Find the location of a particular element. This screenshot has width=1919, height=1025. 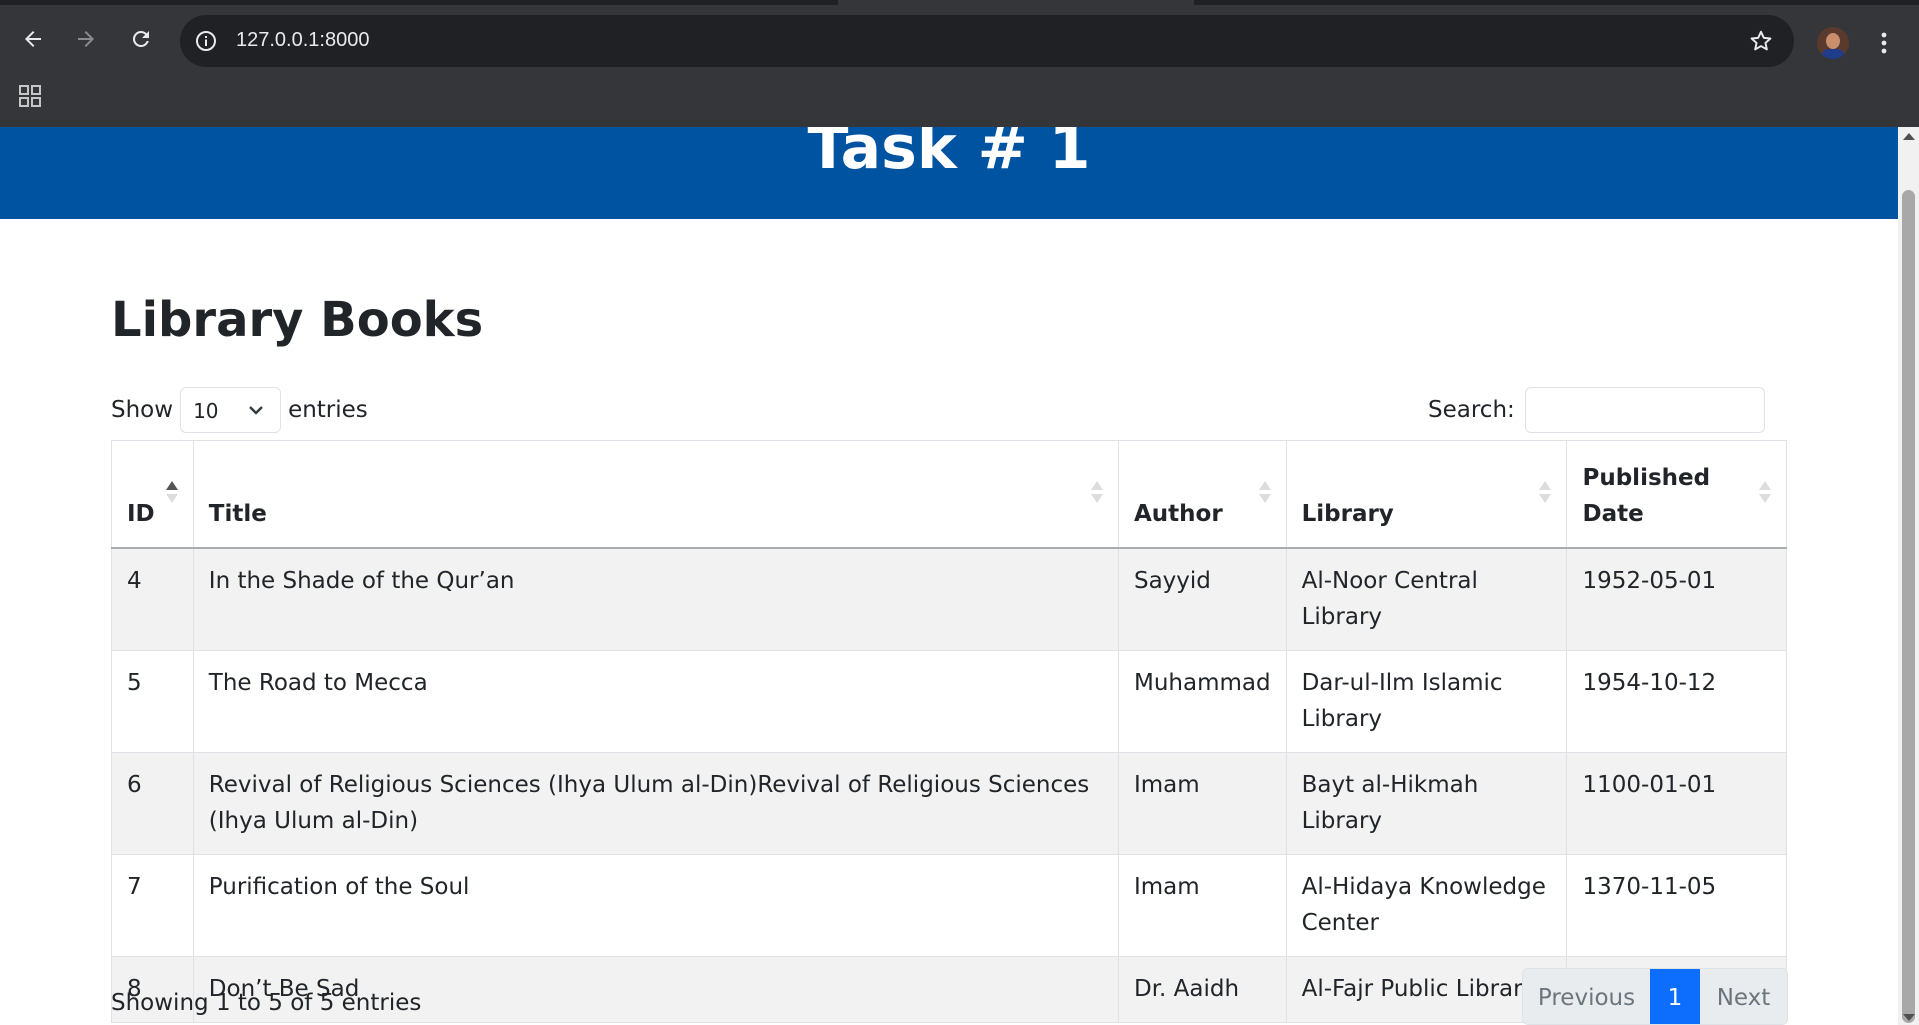

bookmark-star-icon is located at coordinates (1761, 41).